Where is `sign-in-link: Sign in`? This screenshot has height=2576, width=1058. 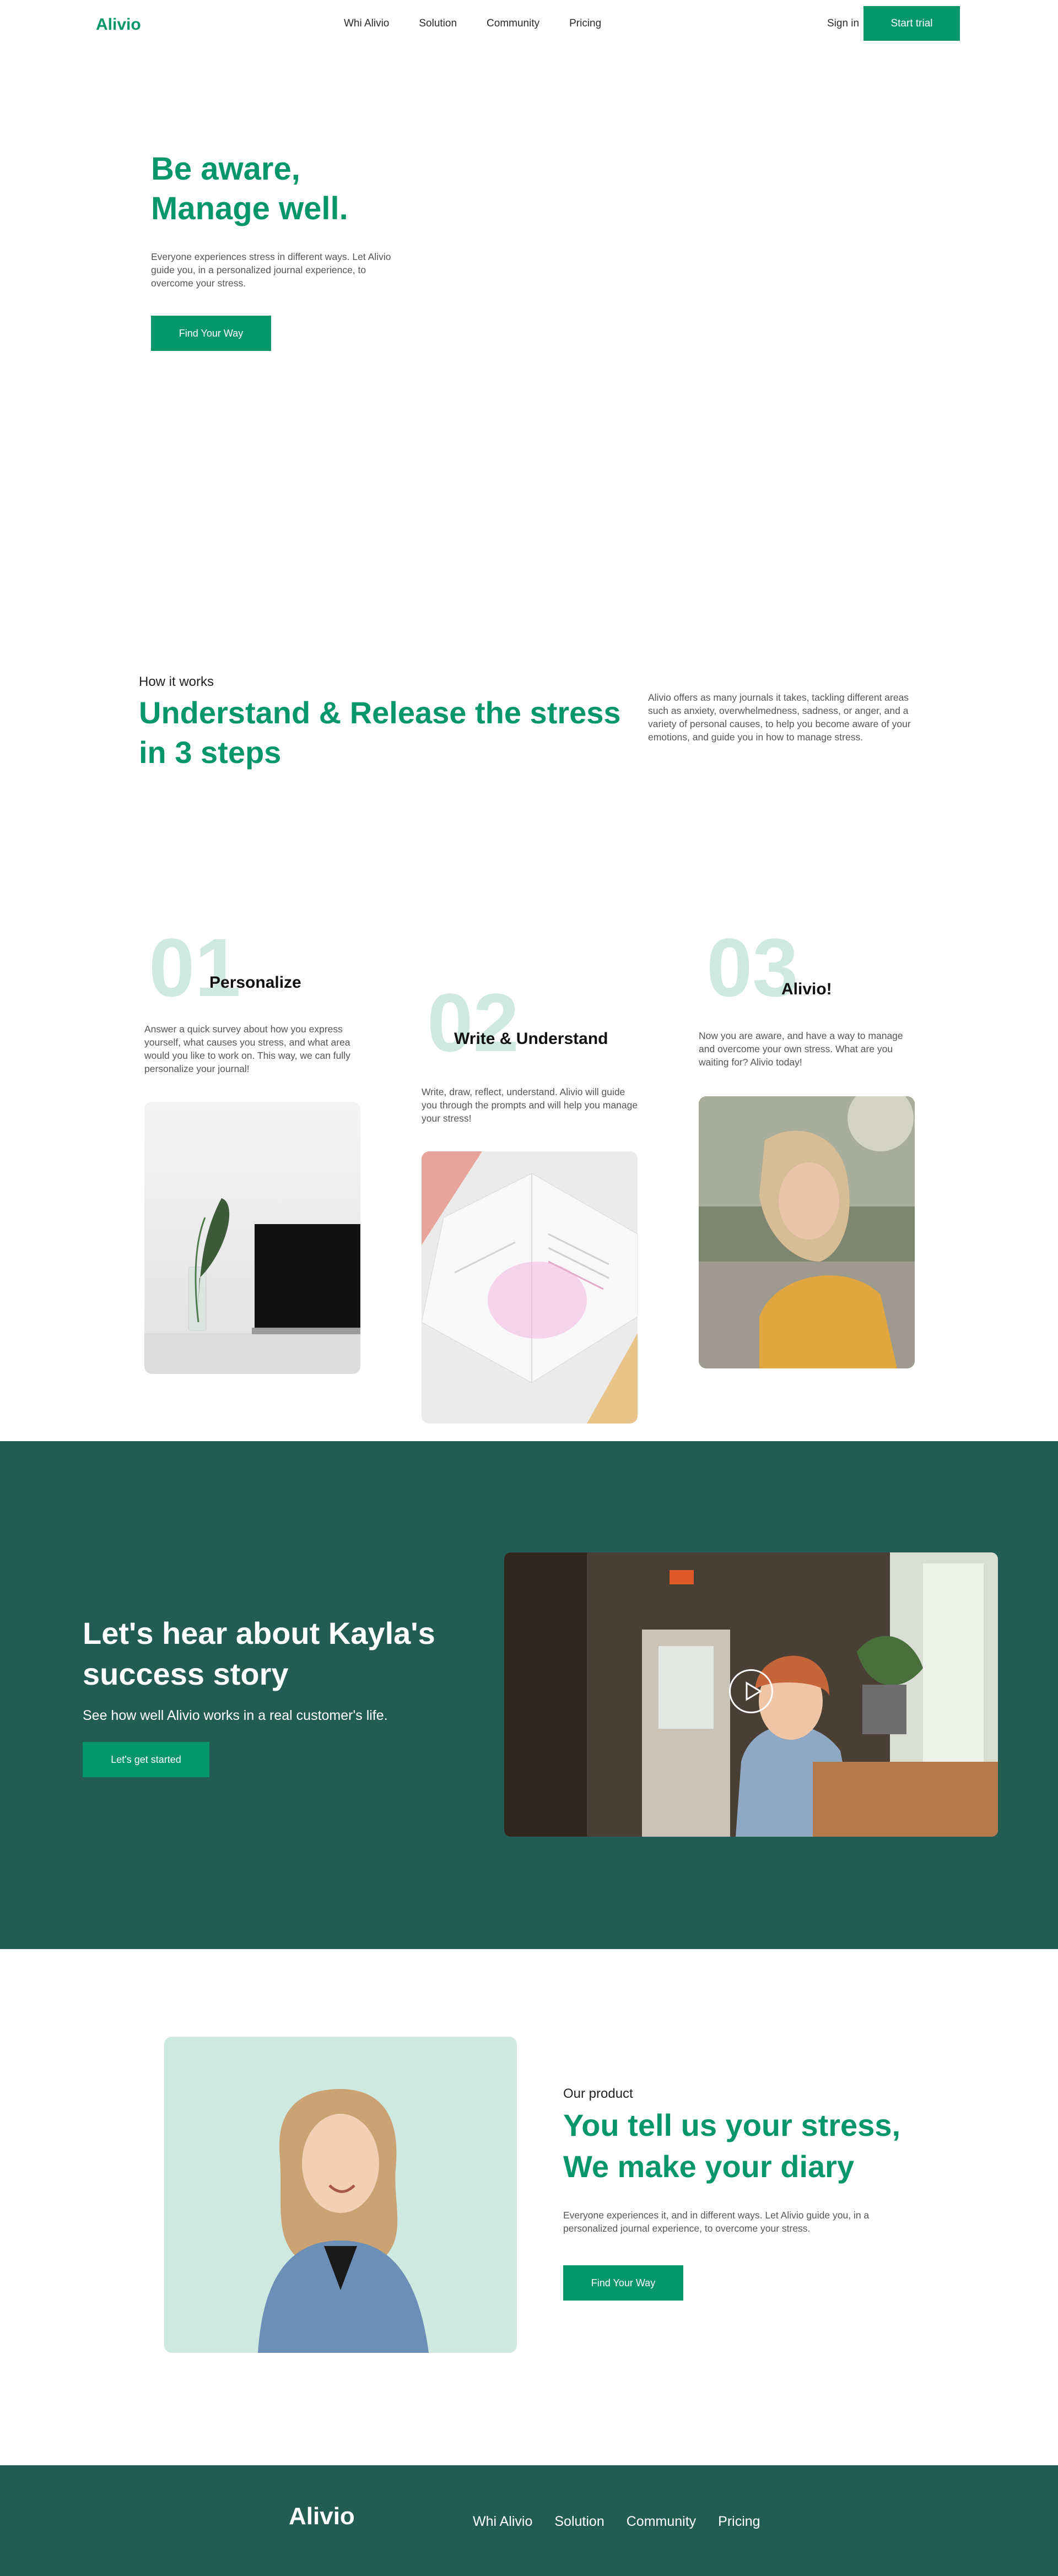 sign-in-link: Sign in is located at coordinates (843, 24).